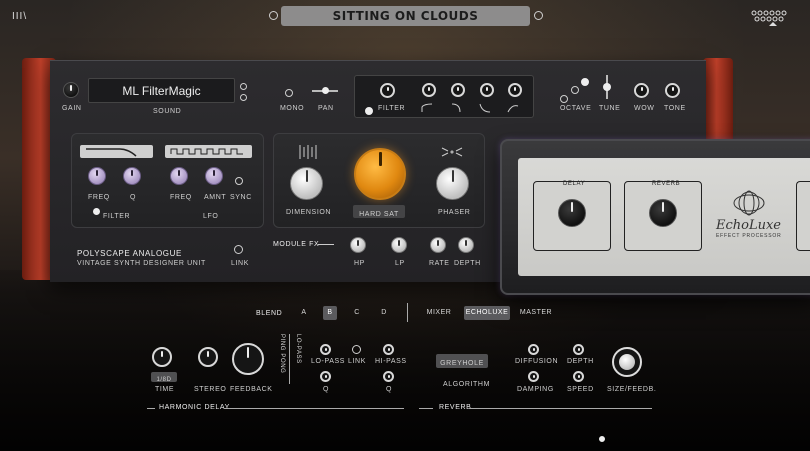 The width and height of the screenshot is (810, 451). What do you see at coordinates (297, 358) in the screenshot?
I see `lo-pass-toggle: LO-PASS` at bounding box center [297, 358].